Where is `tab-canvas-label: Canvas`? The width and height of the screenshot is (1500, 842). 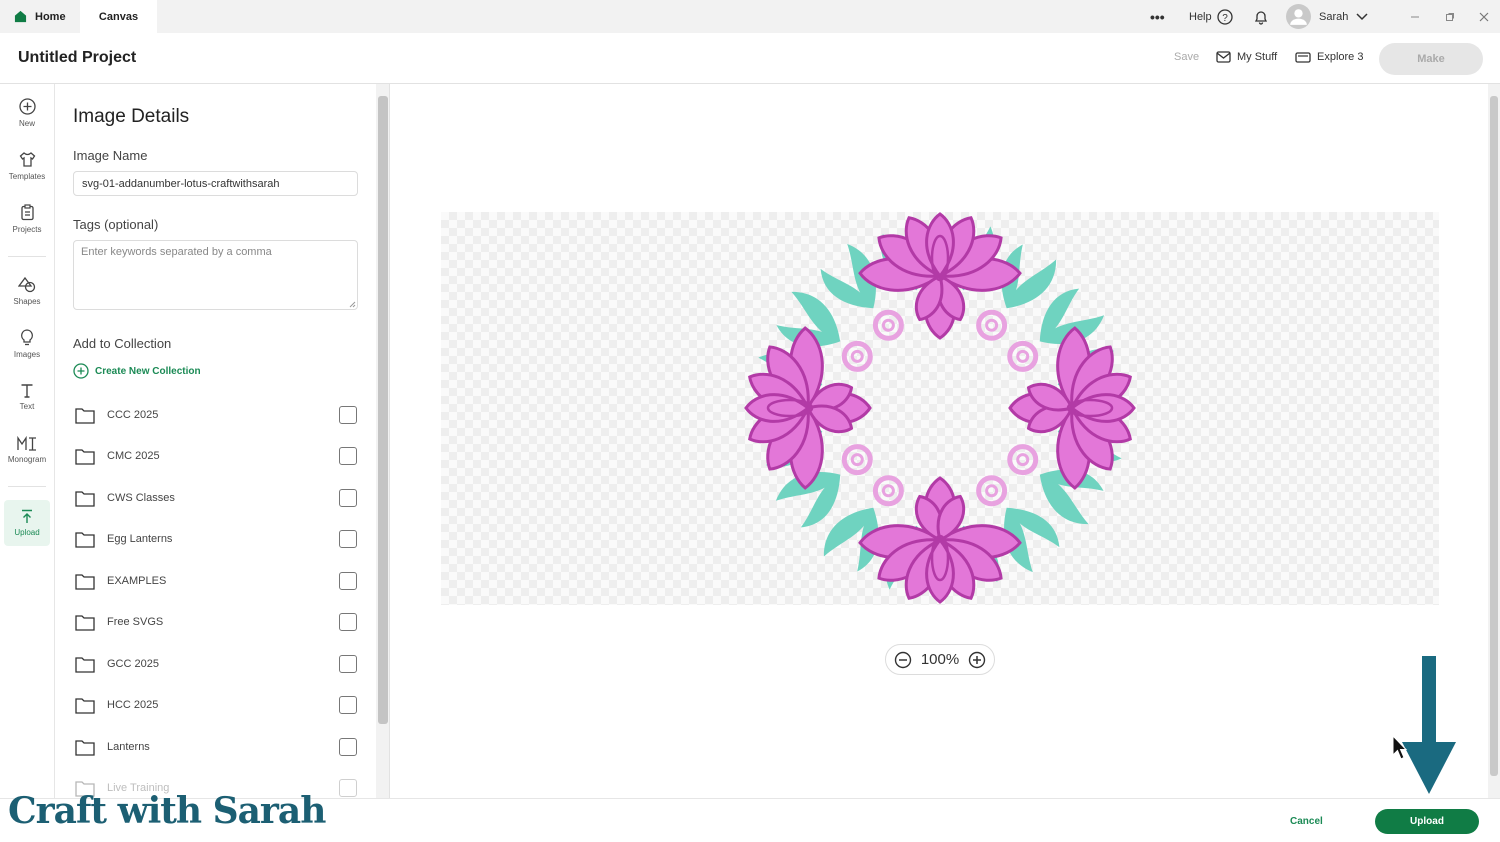
tab-canvas-label: Canvas is located at coordinates (118, 16).